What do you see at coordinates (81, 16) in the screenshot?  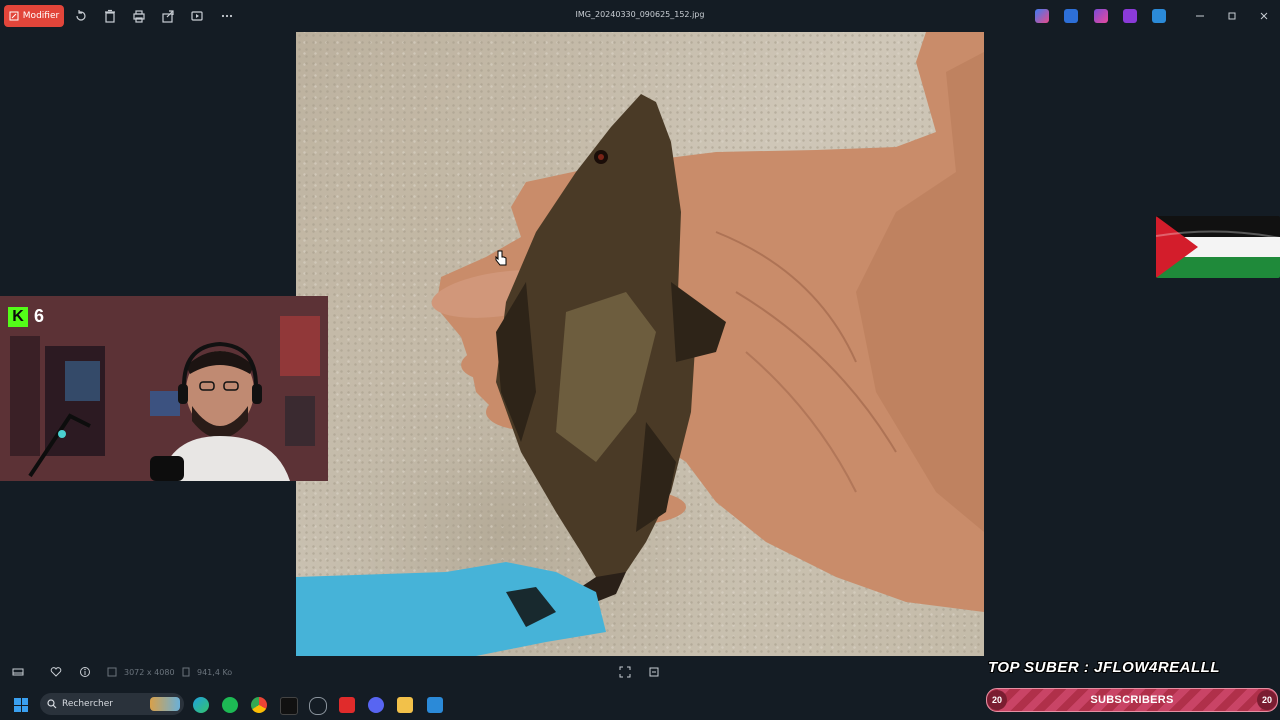 I see `rotate-icon` at bounding box center [81, 16].